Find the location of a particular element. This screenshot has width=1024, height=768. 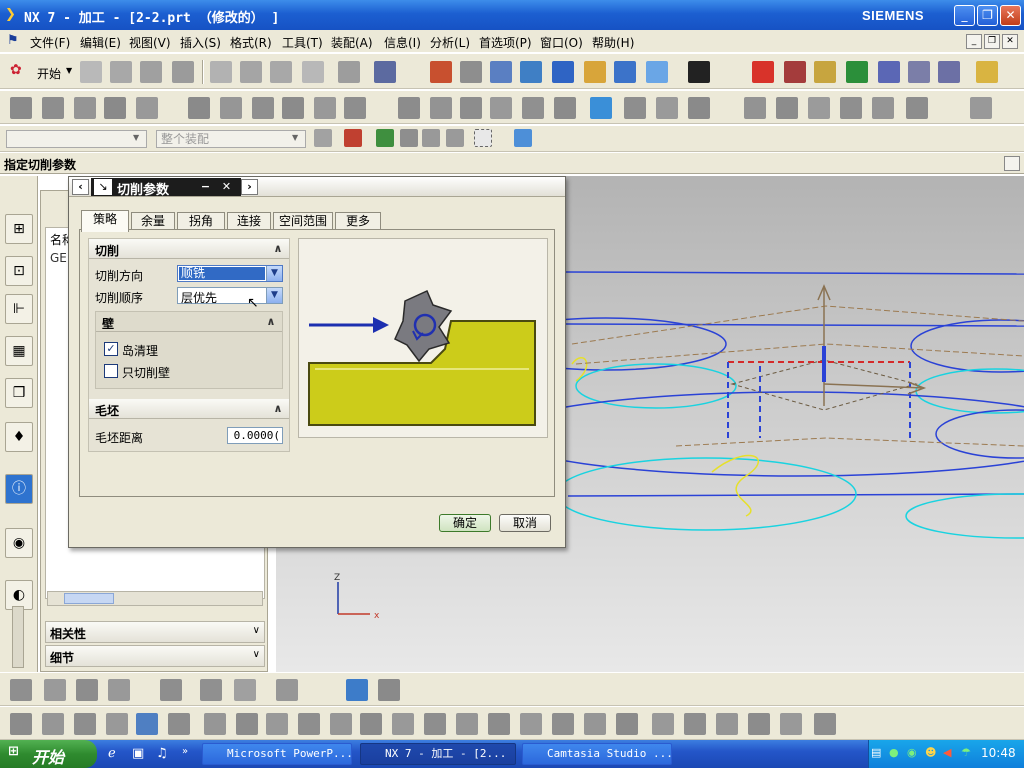

delete-icon is located at coordinates (313, 72).